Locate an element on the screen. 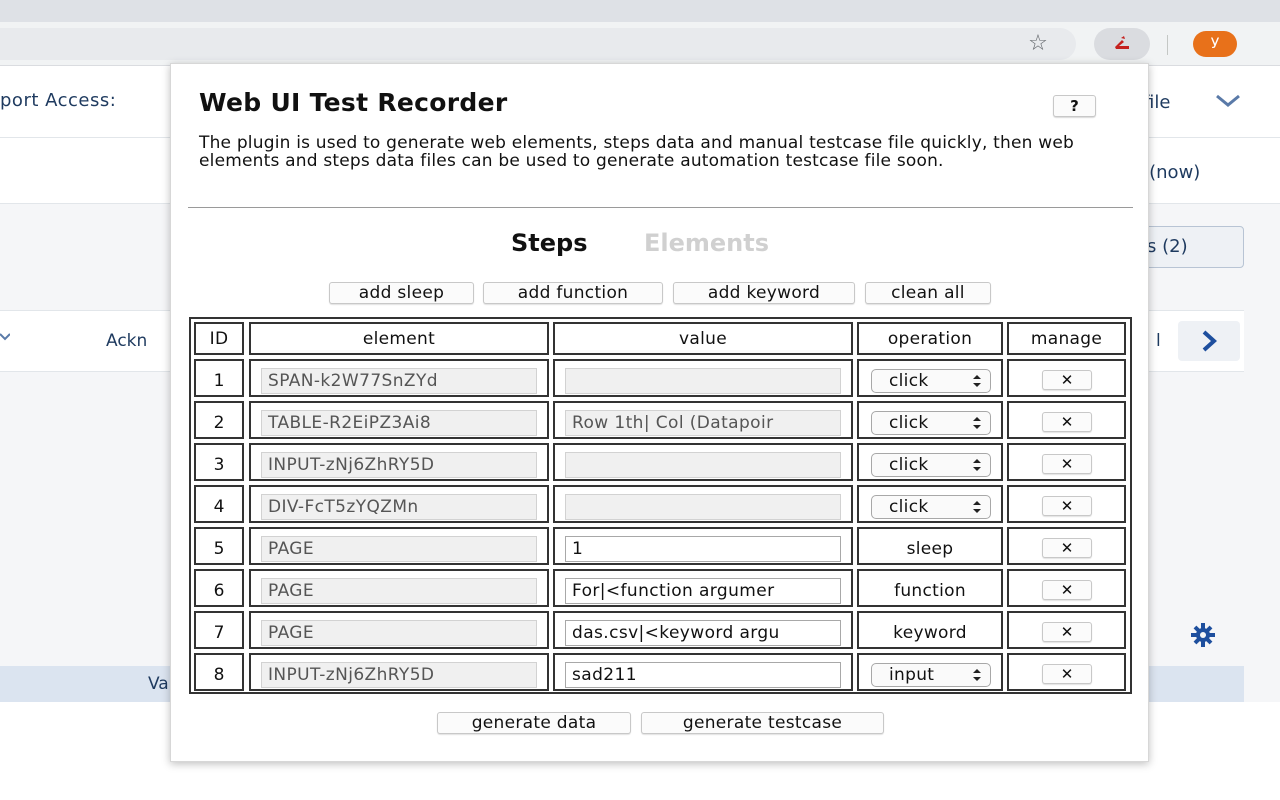 Image resolution: width=1280 pixels, height=800 pixels. header-value-label: value is located at coordinates (703, 339).